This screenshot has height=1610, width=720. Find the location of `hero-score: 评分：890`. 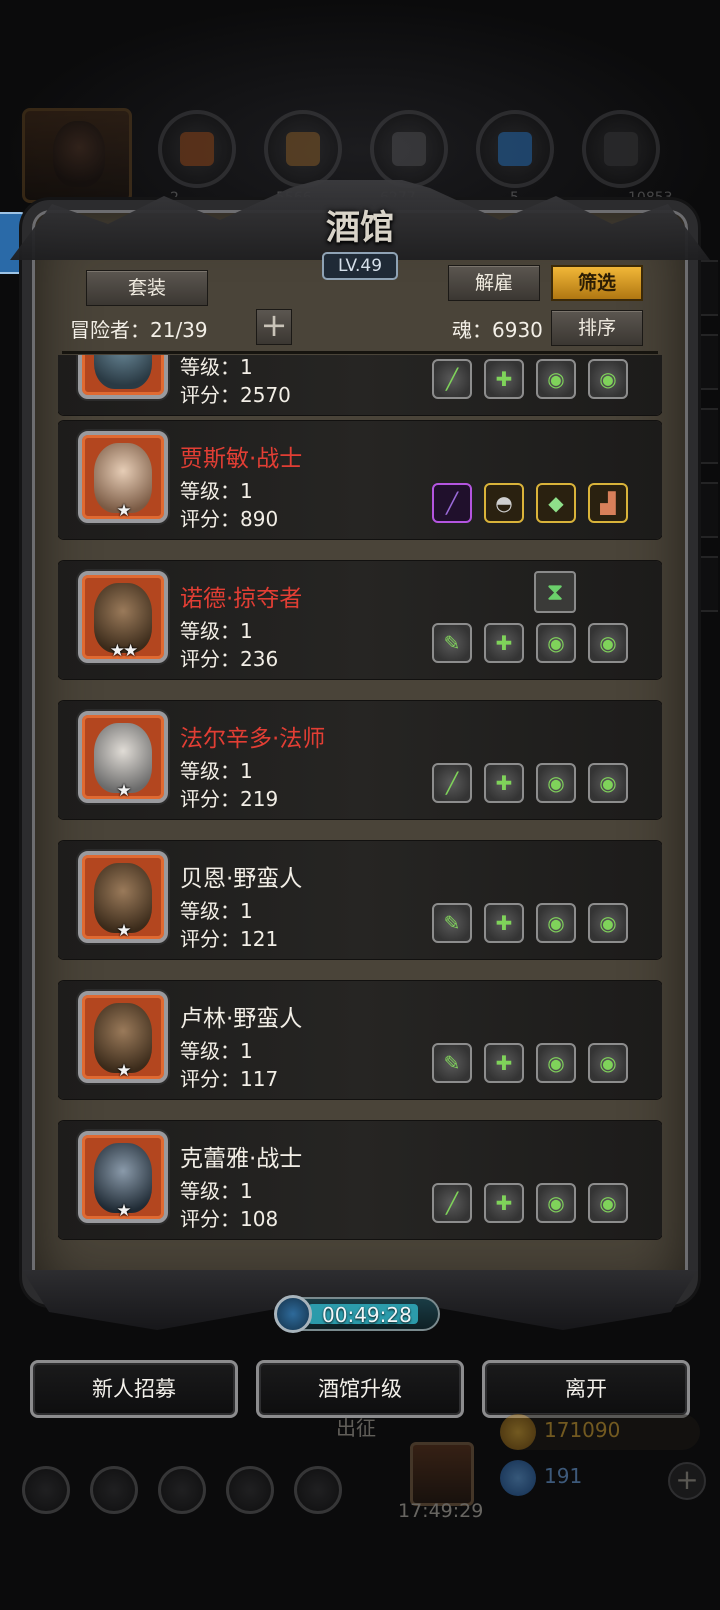

hero-score: 评分：890 is located at coordinates (229, 519).